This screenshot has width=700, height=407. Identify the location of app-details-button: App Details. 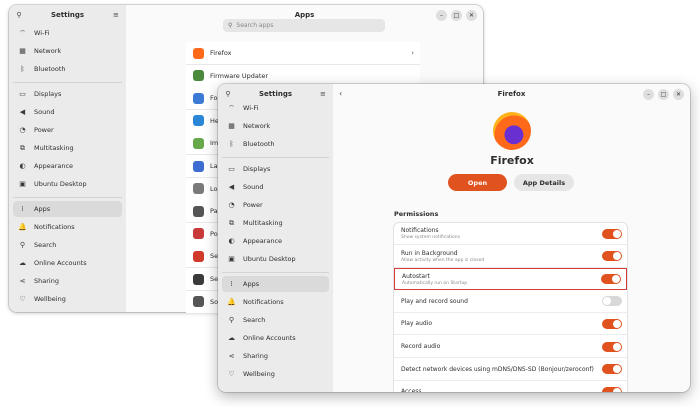
(544, 182).